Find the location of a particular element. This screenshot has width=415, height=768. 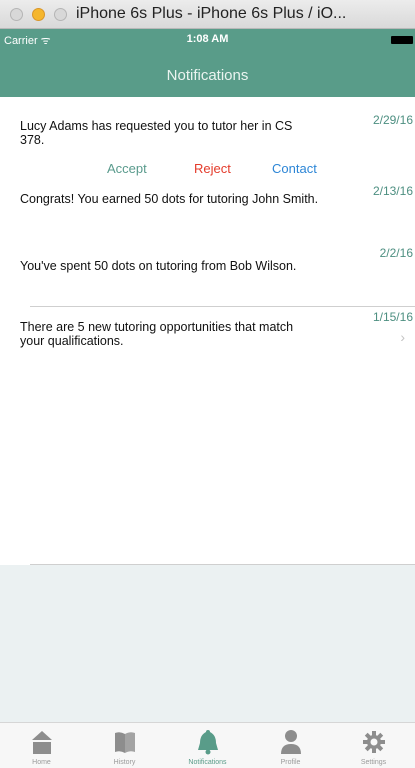

list-bottom-separator is located at coordinates (222, 564).